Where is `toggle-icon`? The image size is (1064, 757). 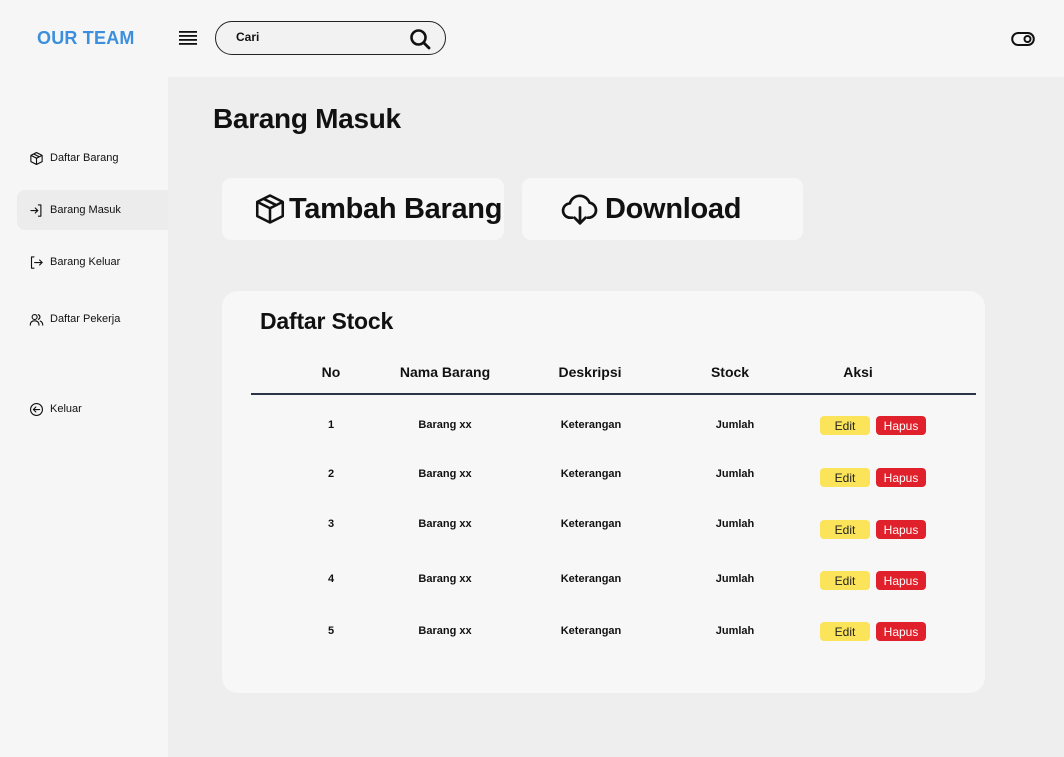
toggle-icon is located at coordinates (1023, 39).